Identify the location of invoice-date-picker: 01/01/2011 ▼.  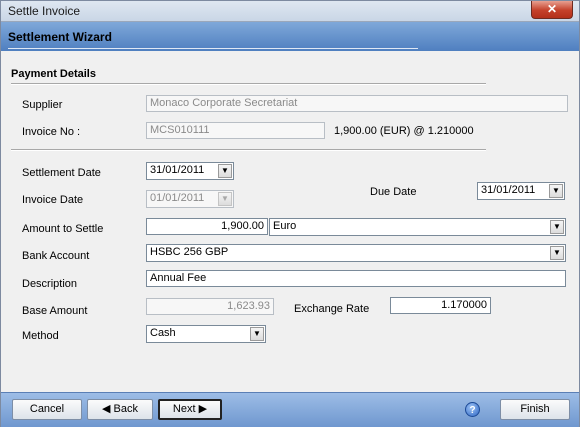
(190, 199).